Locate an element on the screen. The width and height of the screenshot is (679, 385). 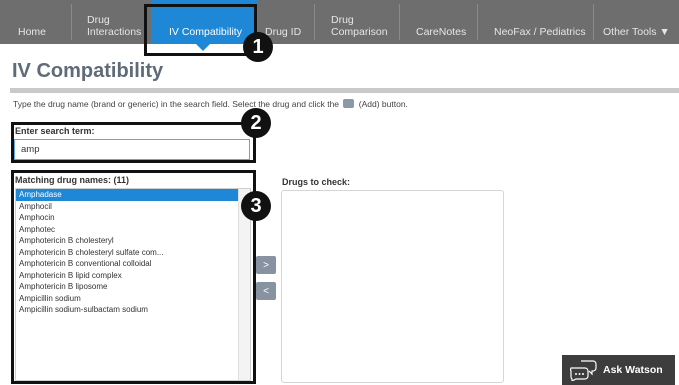
nav-carenotes-label: CareNotes is located at coordinates (441, 32).